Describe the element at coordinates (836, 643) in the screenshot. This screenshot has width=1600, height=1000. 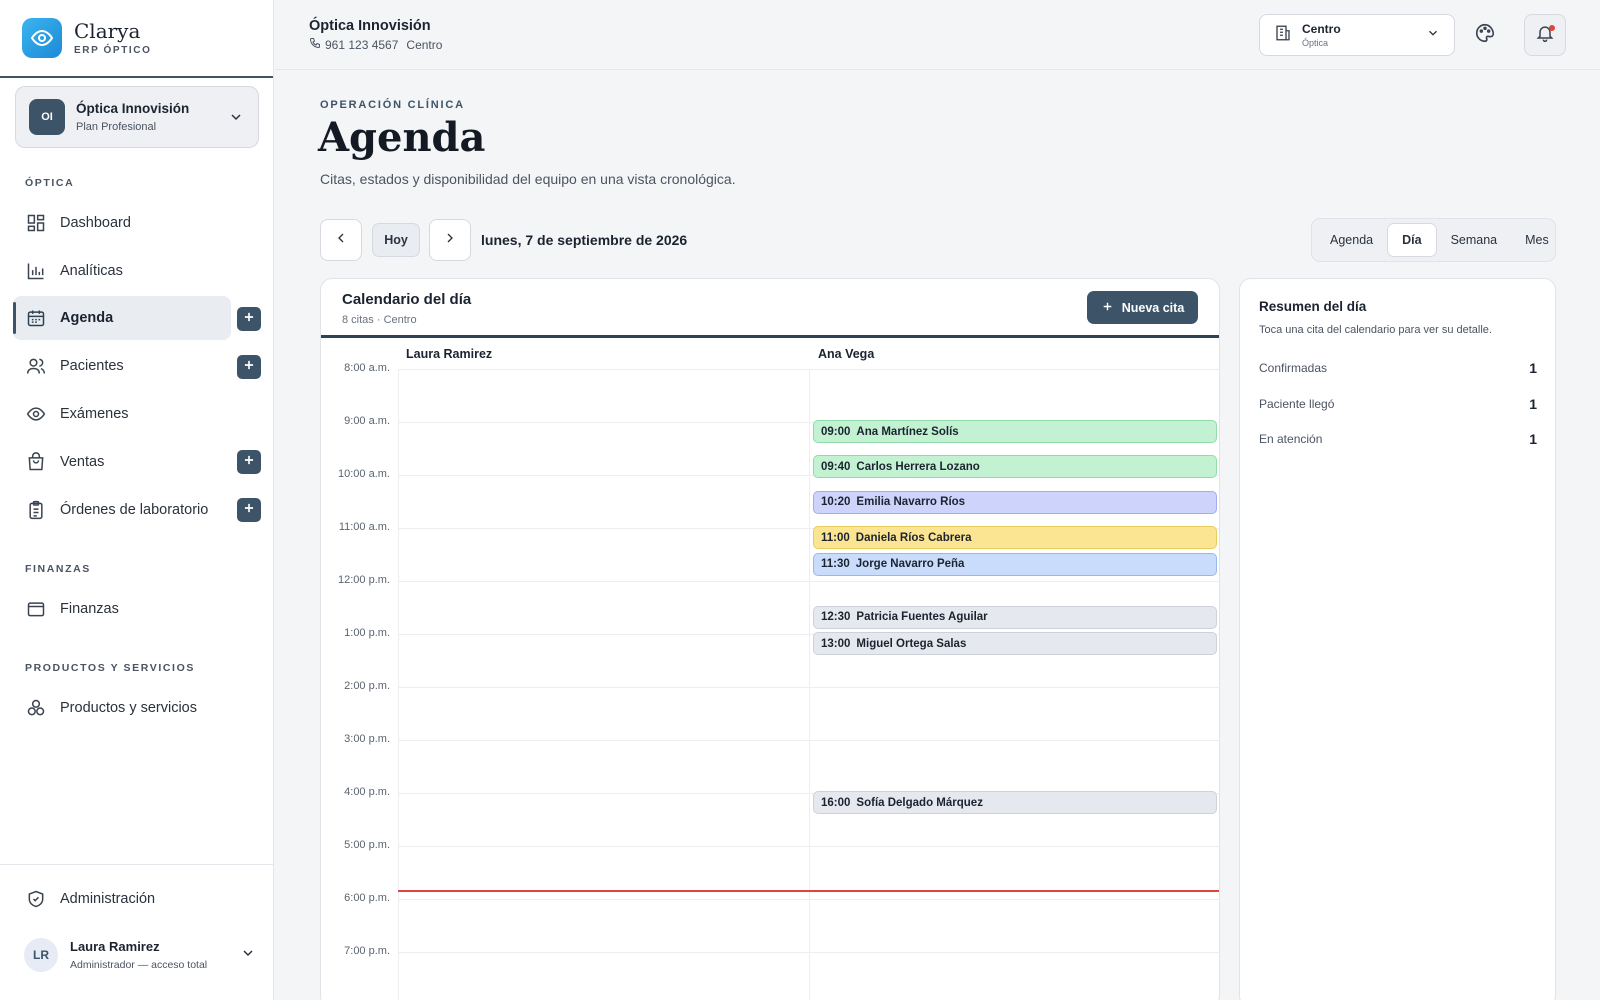
I see `appointment-time: 13:00` at that location.